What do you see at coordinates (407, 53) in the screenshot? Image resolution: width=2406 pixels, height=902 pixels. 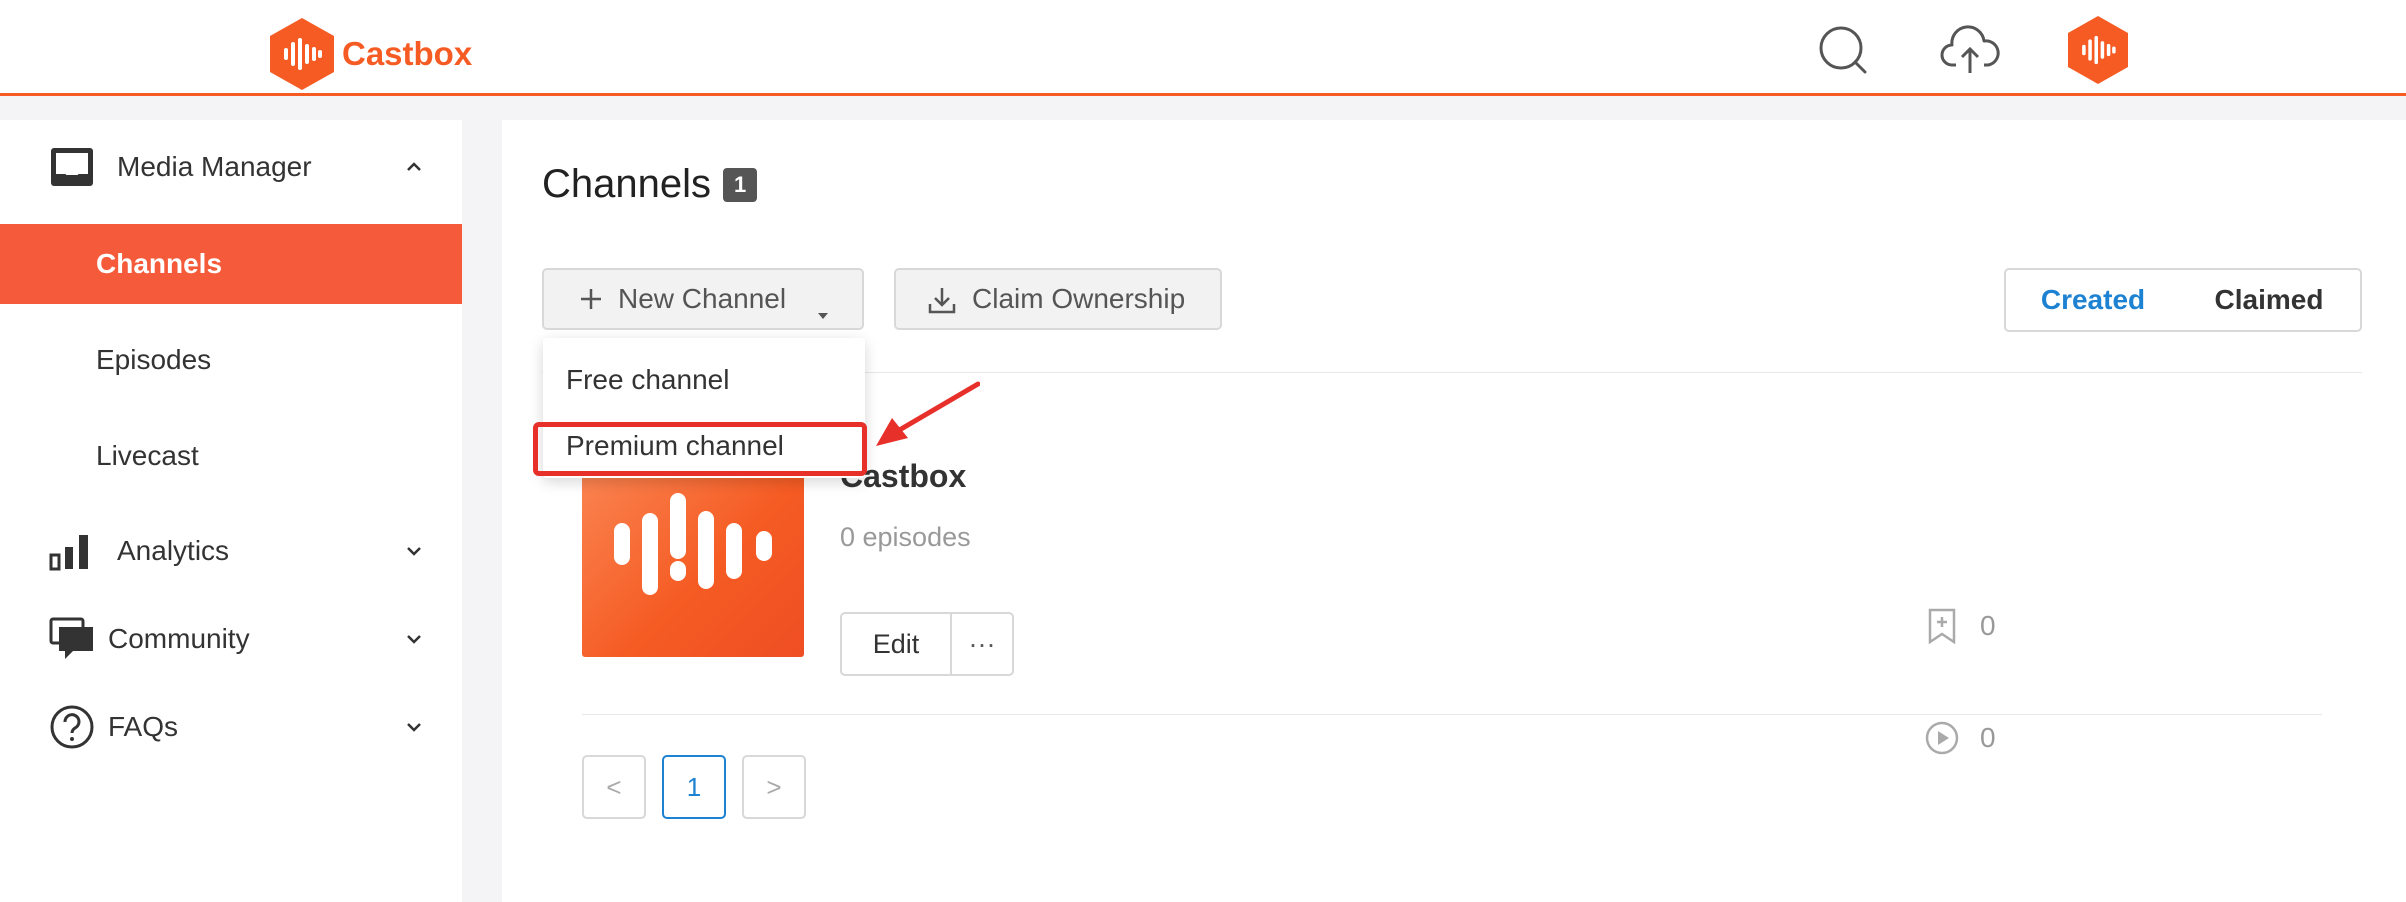 I see `brand-name: Castbox` at bounding box center [407, 53].